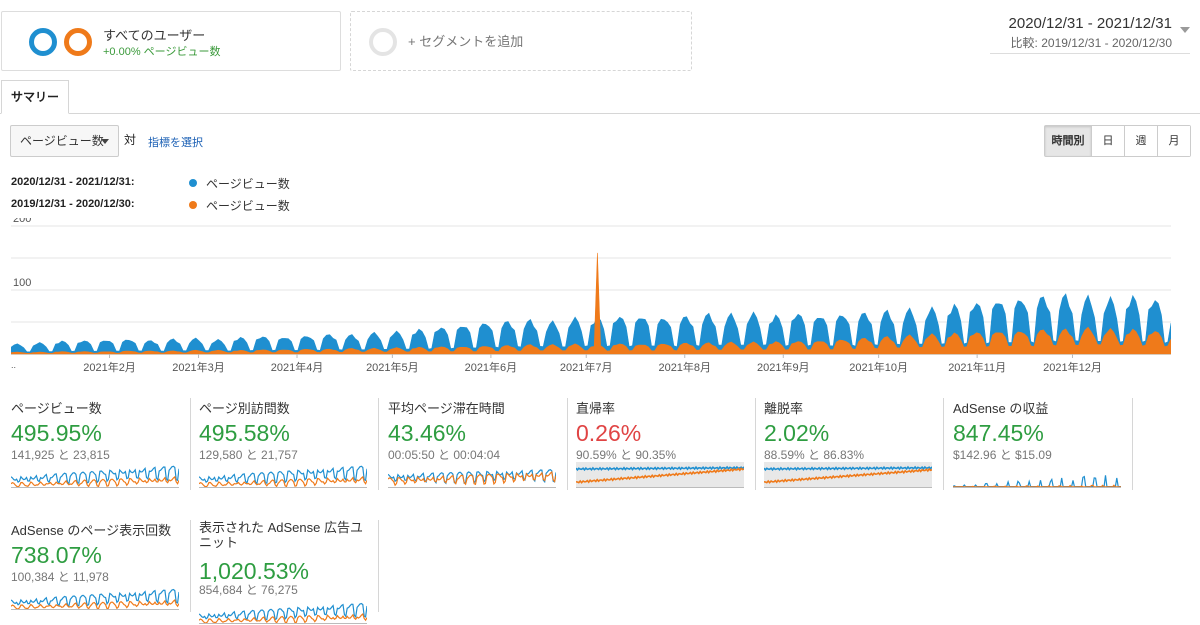 The height and width of the screenshot is (625, 1200). I want to click on date-compare: 比較: 2019/12/31 - 2020/12/30, so click(1091, 42).